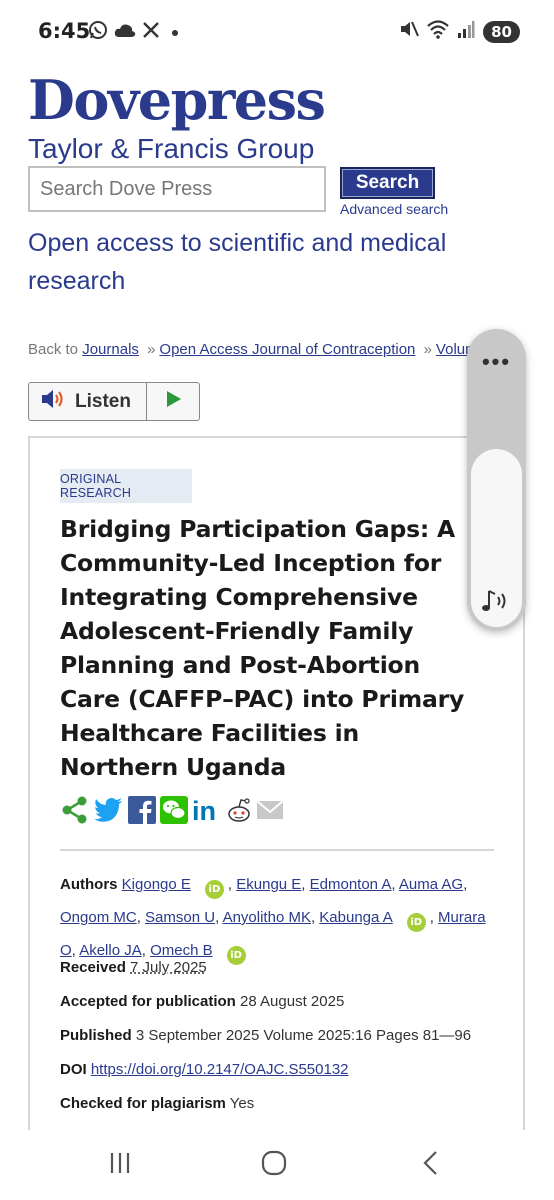  I want to click on play-icon, so click(173, 401).